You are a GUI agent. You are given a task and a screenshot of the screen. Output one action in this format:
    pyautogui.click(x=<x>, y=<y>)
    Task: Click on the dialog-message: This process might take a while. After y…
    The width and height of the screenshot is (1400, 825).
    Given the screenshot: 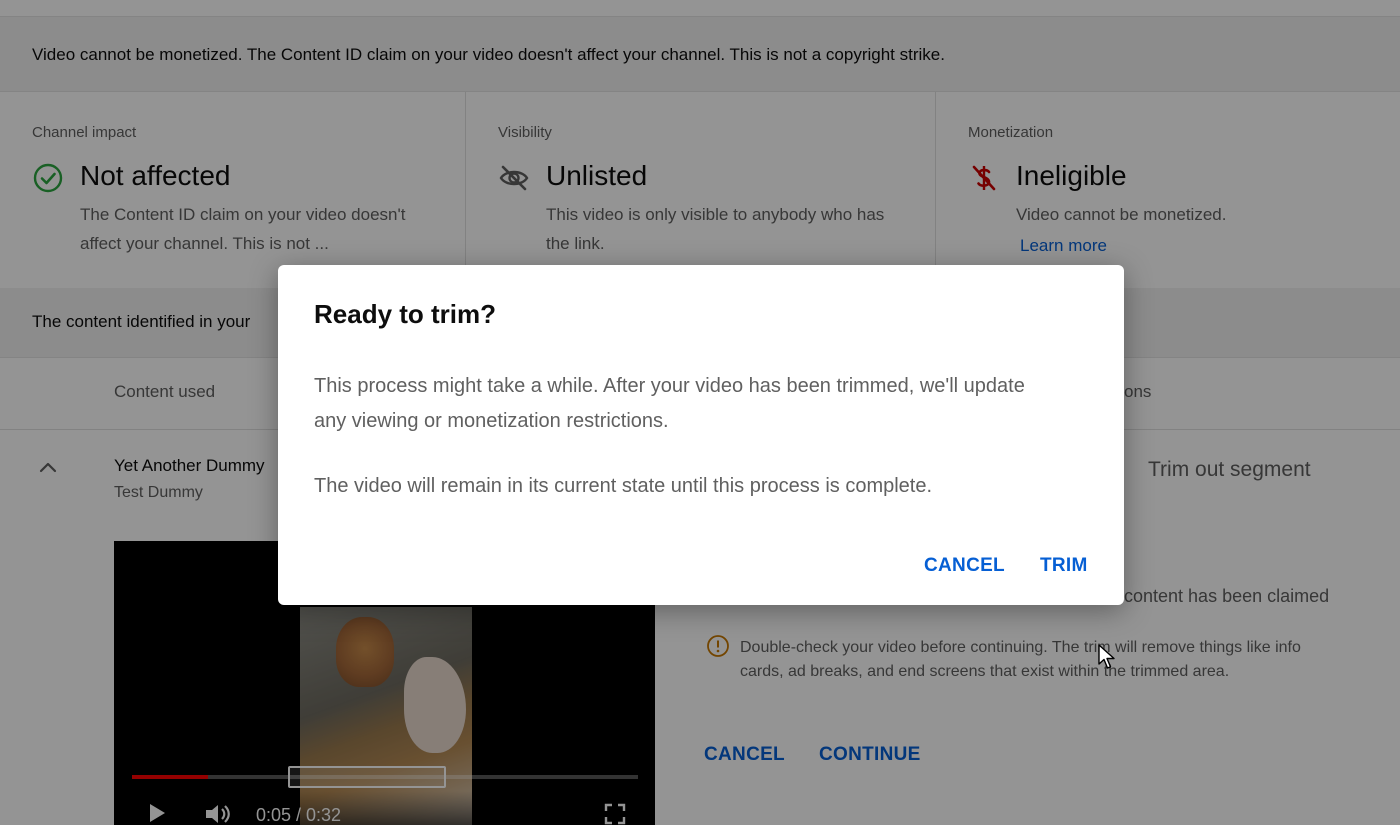 What is the action you would take?
    pyautogui.click(x=669, y=403)
    